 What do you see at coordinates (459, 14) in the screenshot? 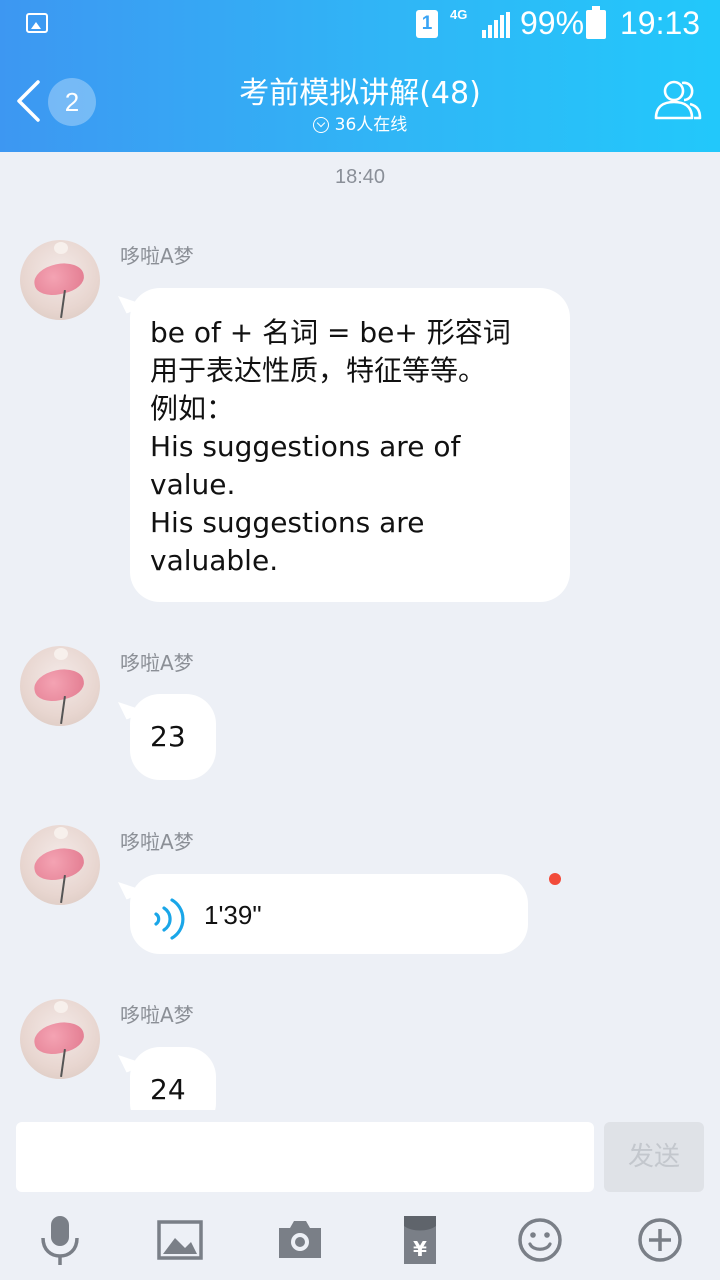
I see `network-type: 4G` at bounding box center [459, 14].